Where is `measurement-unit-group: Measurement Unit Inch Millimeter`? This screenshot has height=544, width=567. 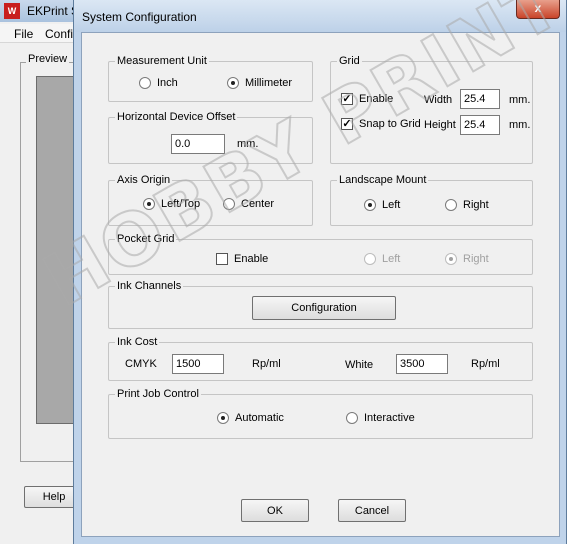 measurement-unit-group: Measurement Unit Inch Millimeter is located at coordinates (210, 78).